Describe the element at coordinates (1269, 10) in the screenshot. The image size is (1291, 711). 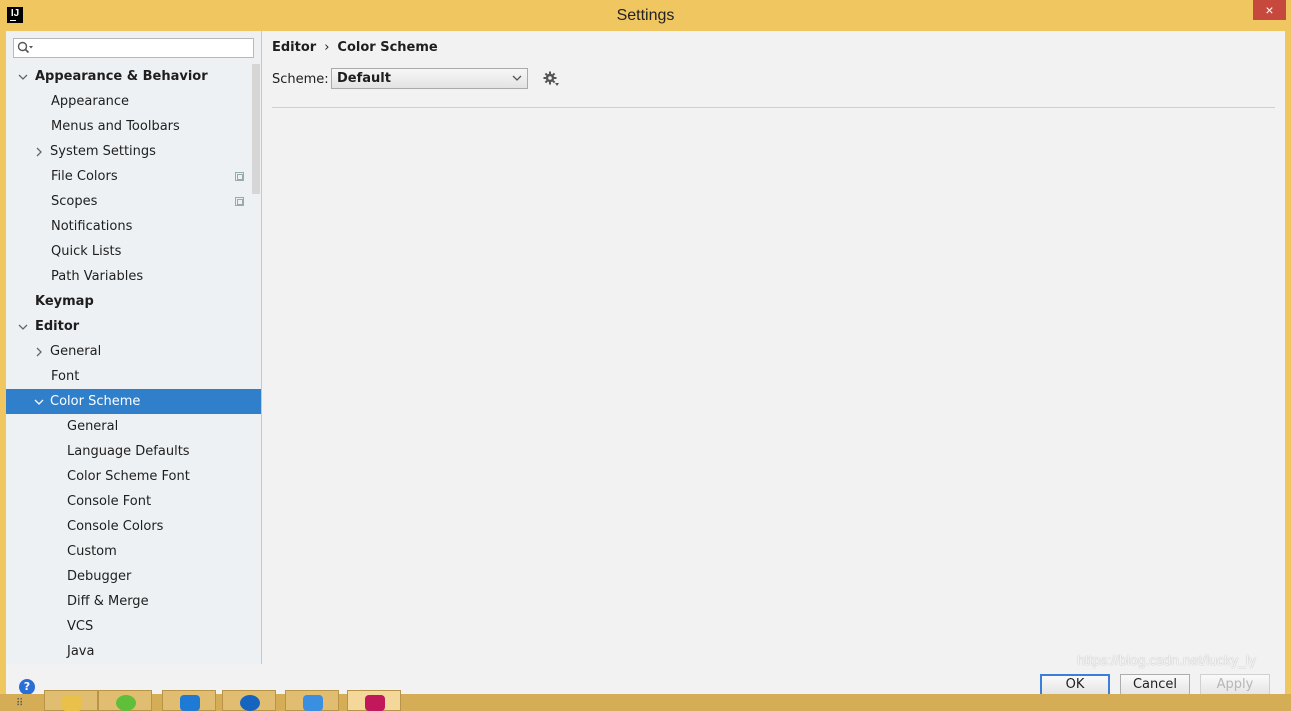
I see `close-button: ×` at that location.